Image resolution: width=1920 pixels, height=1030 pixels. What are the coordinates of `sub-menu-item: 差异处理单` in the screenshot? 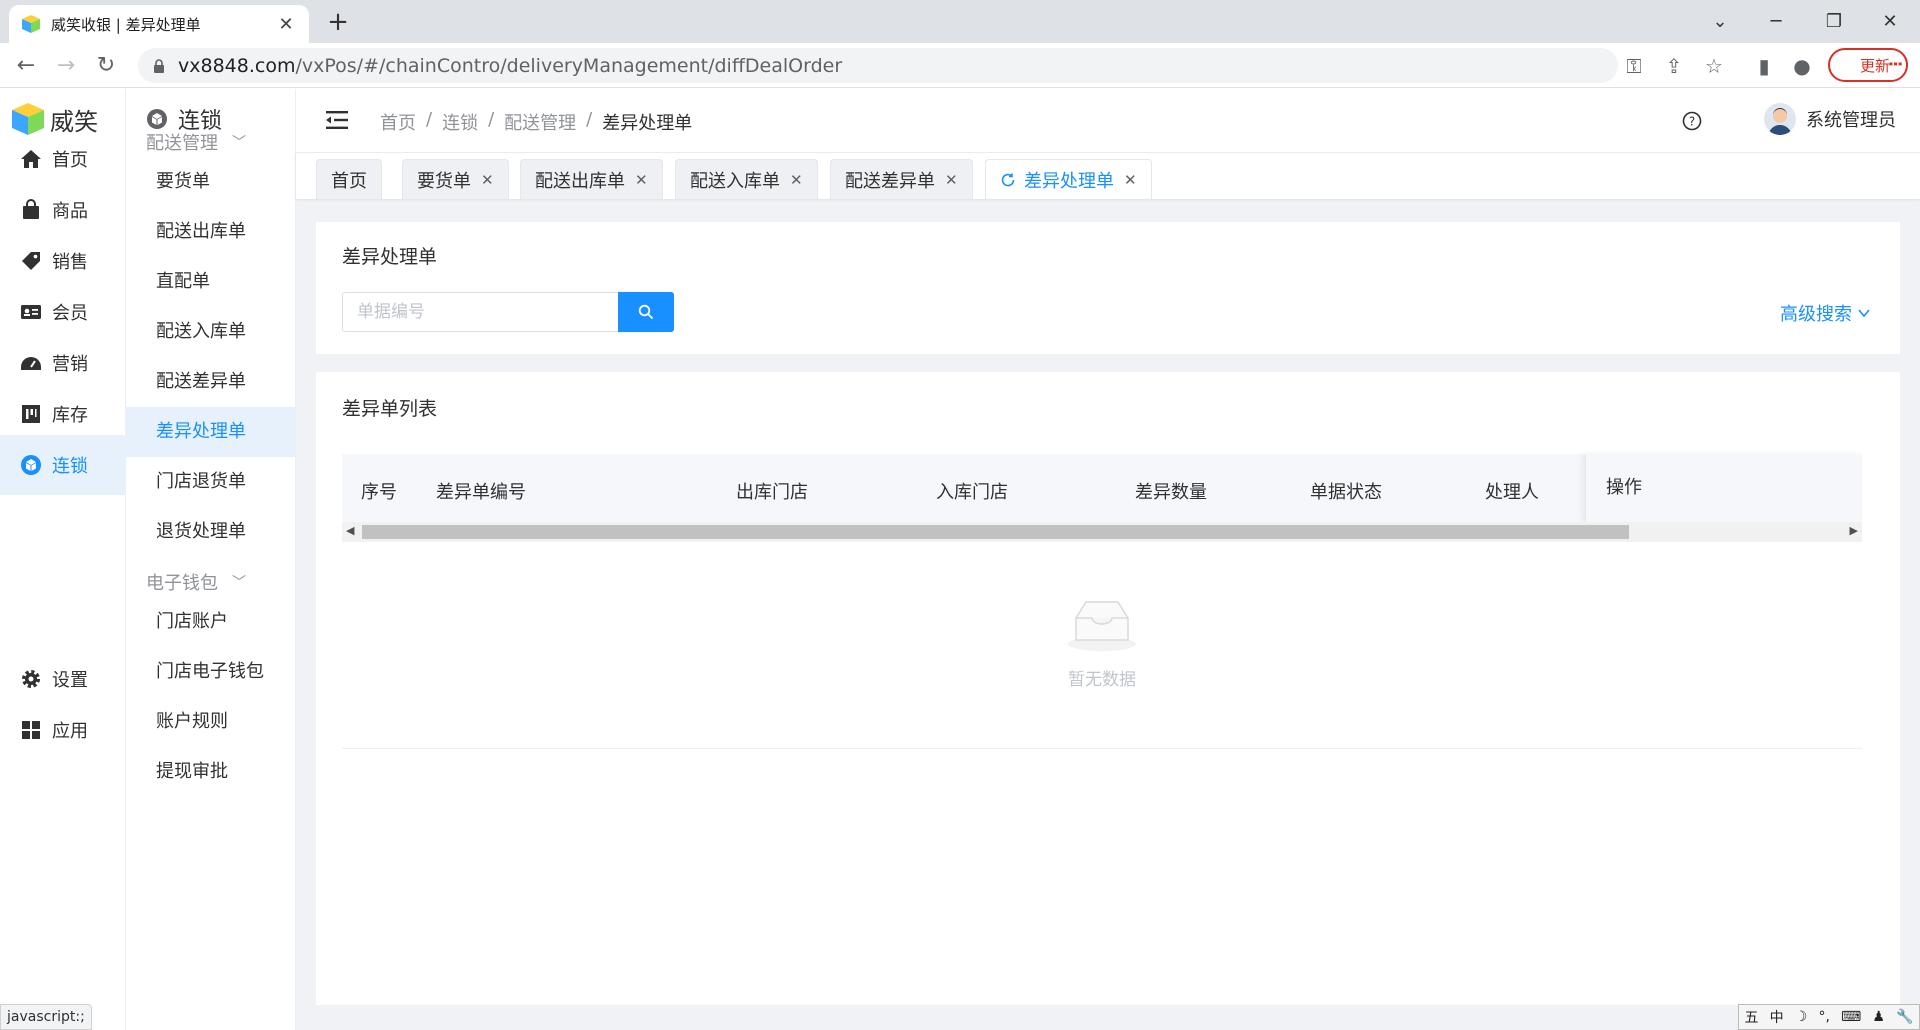 It's located at (211, 432).